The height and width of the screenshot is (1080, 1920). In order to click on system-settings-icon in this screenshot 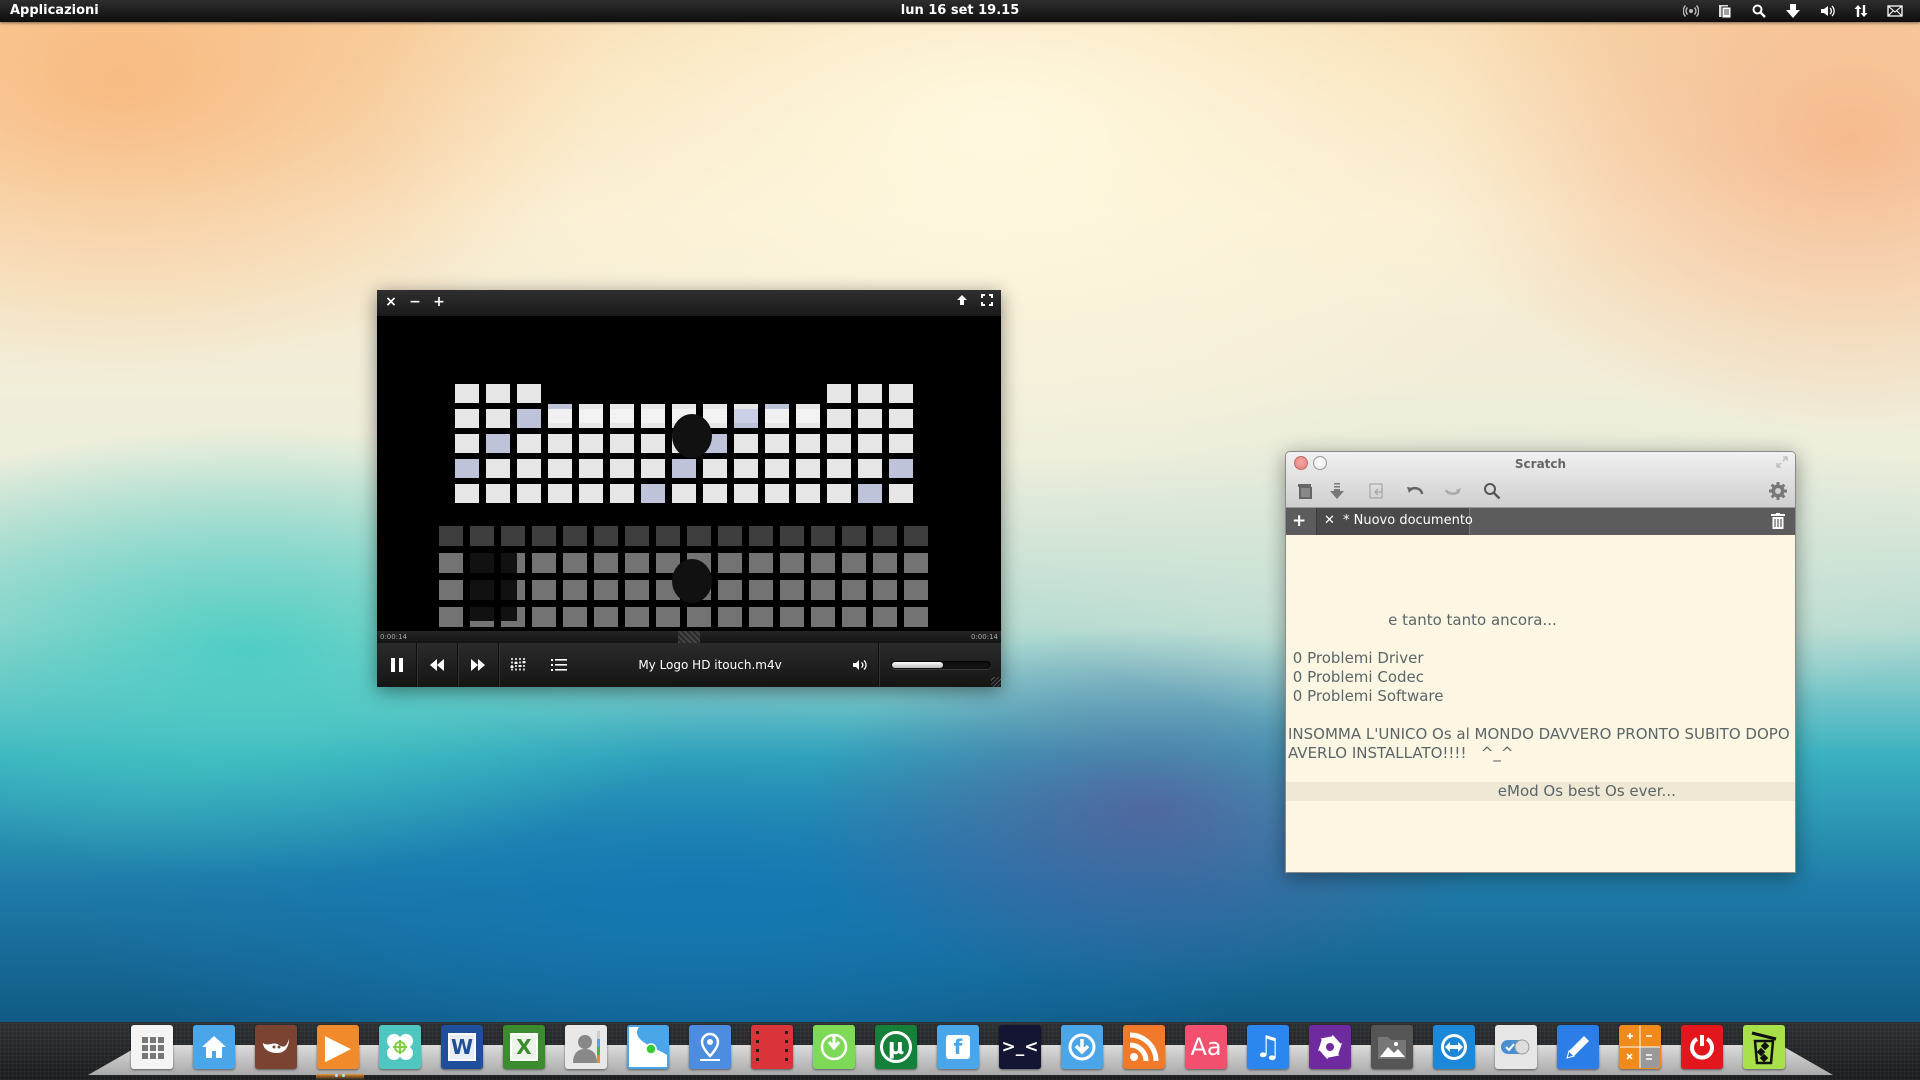, I will do `click(1516, 1047)`.